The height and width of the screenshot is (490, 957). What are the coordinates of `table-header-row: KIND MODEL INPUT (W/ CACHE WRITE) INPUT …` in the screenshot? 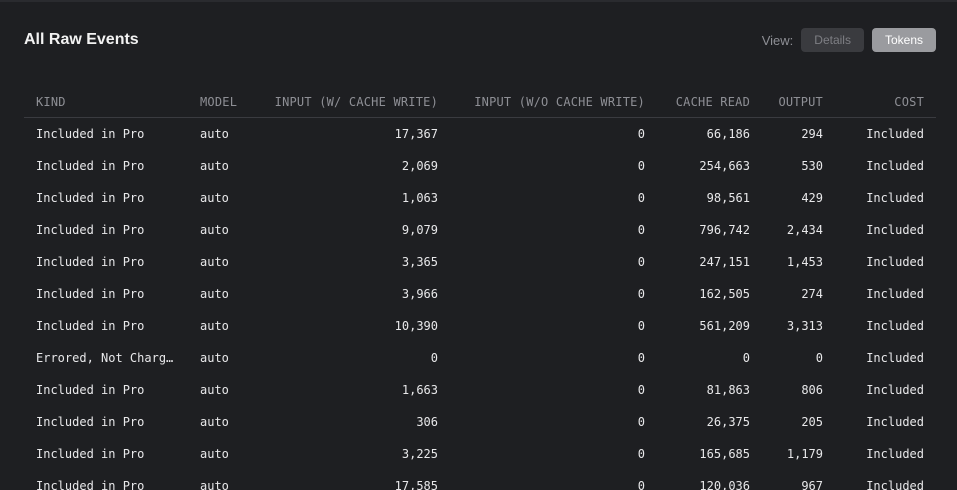 It's located at (480, 102).